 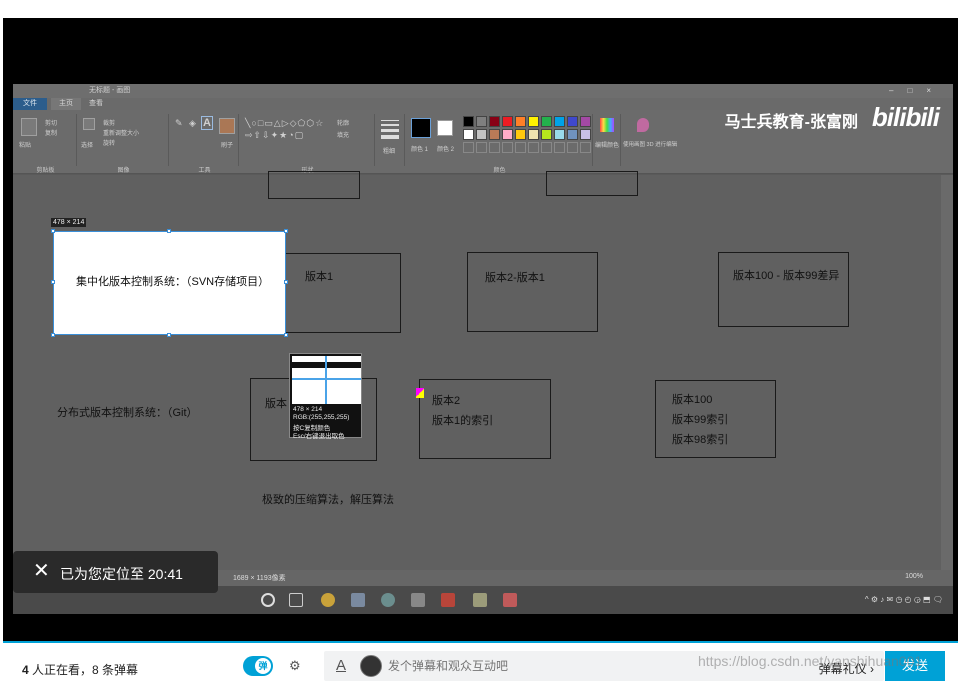 I want to click on color1-swatch, so click(x=421, y=128).